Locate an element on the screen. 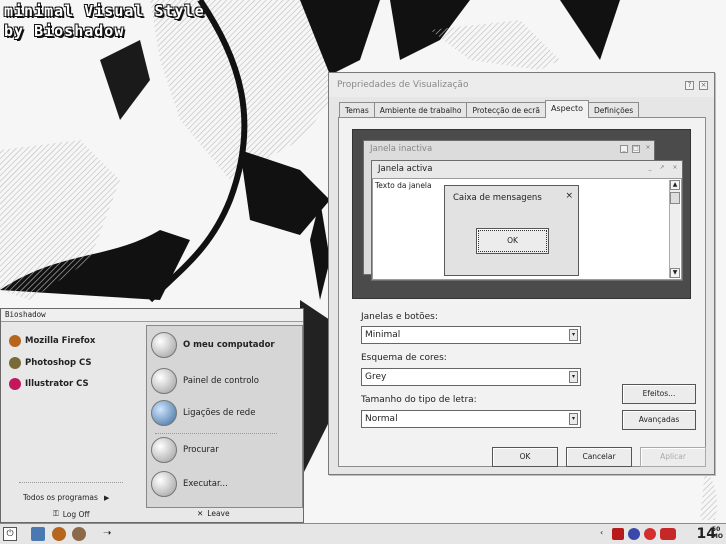  power-icon: ✕ is located at coordinates (200, 513).